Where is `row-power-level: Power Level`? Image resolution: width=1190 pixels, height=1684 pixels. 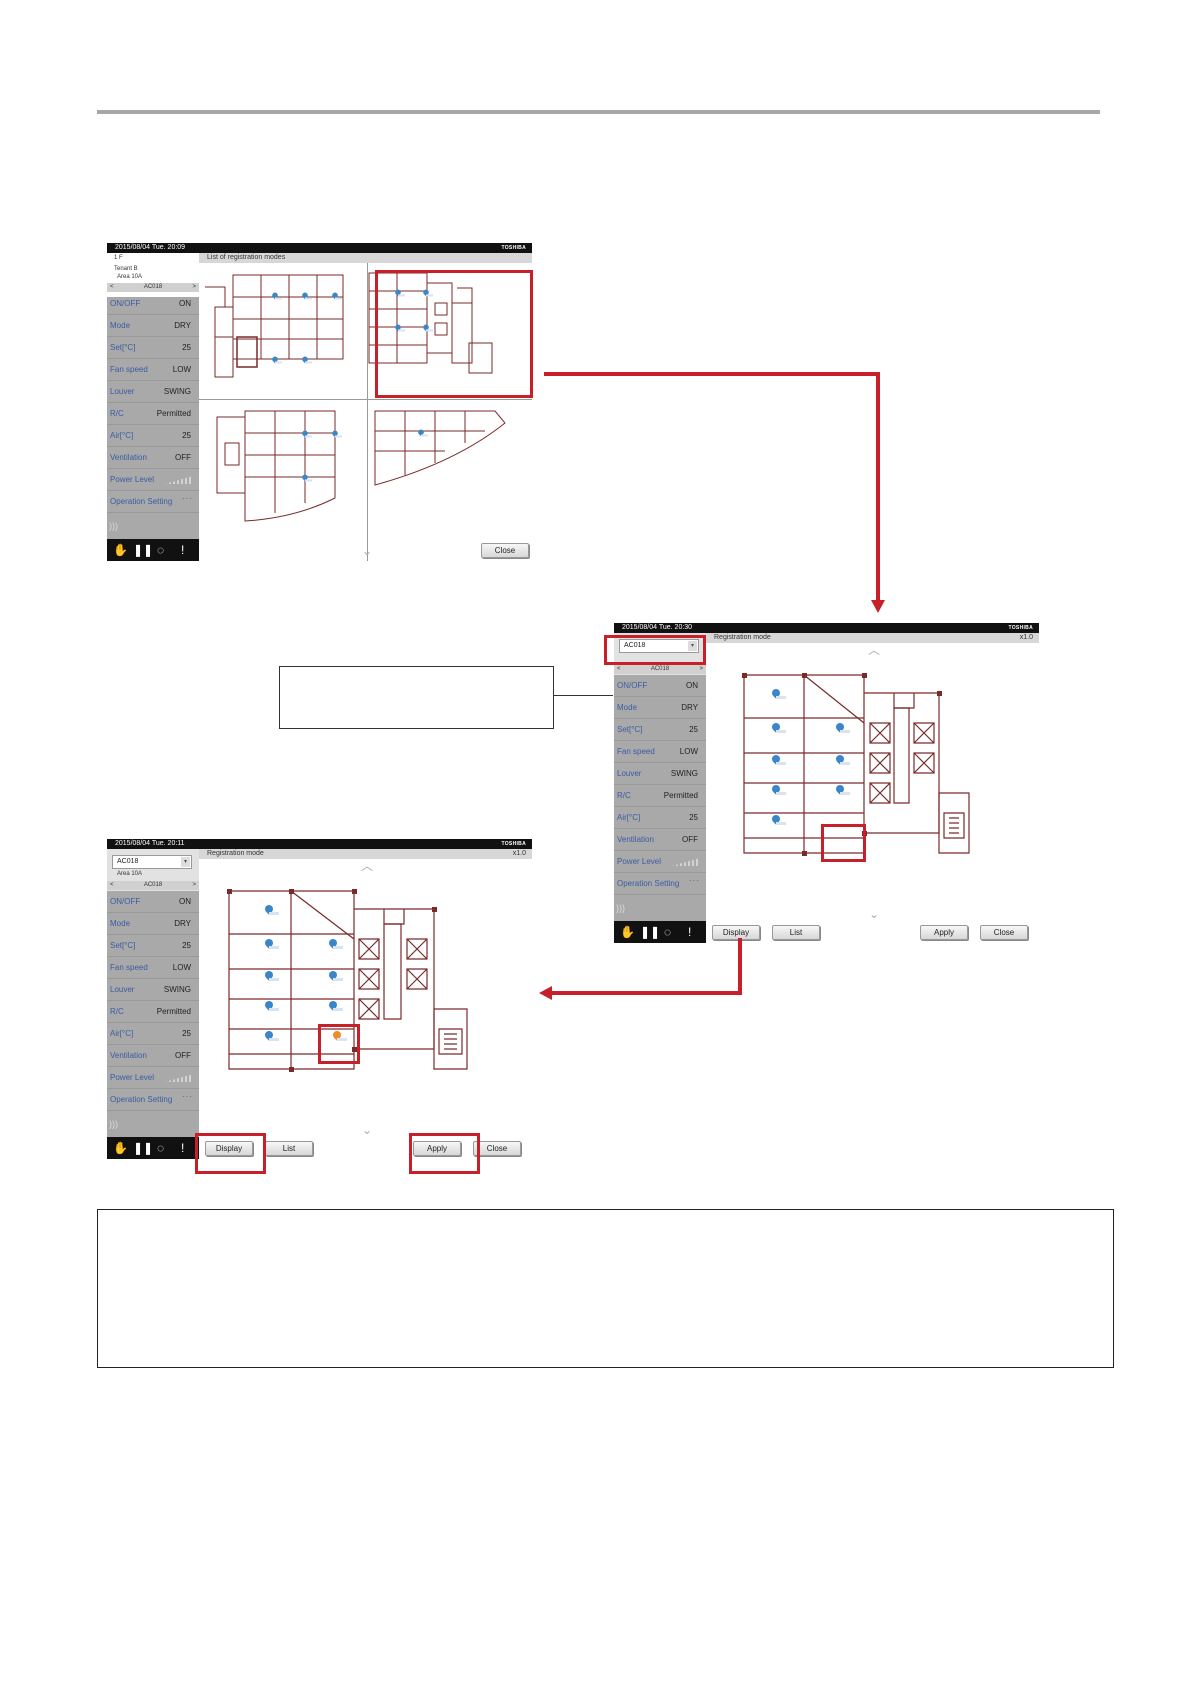
row-power-level: Power Level is located at coordinates (153, 1078).